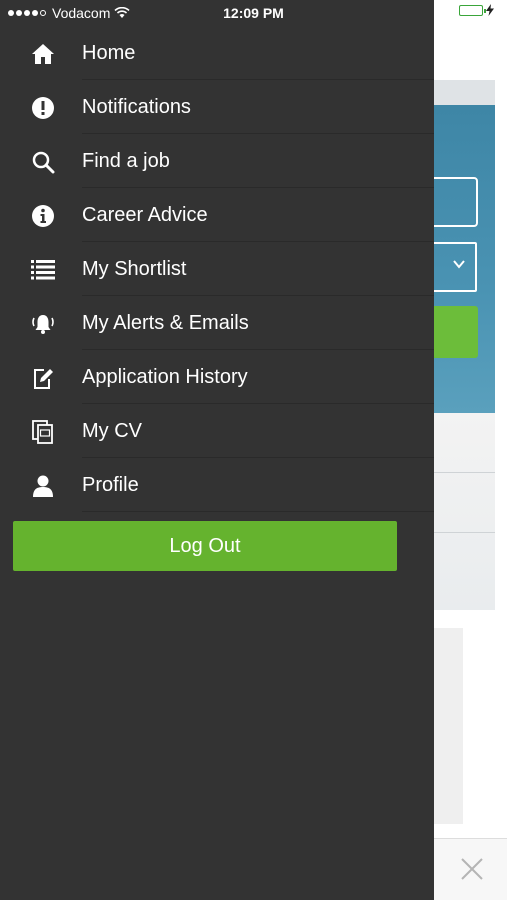 The height and width of the screenshot is (900, 507). Describe the element at coordinates (43, 108) in the screenshot. I see `exclamation-icon` at that location.